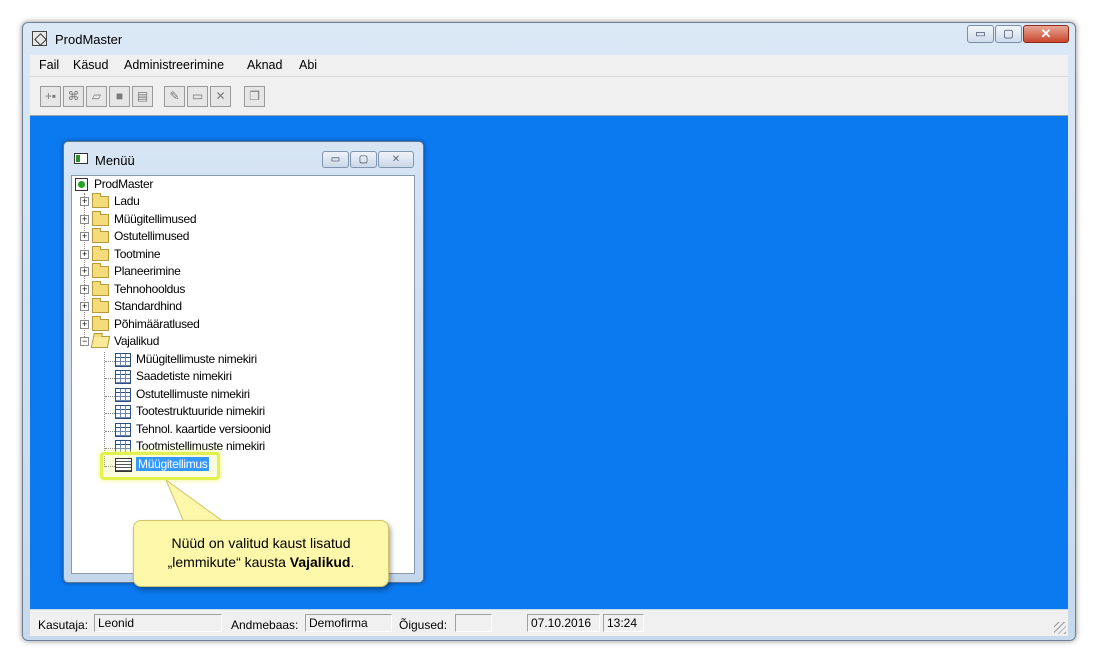 This screenshot has width=1098, height=664. What do you see at coordinates (261, 543) in the screenshot?
I see `callout-line1: Nüüd on valitud kaust lisatud` at bounding box center [261, 543].